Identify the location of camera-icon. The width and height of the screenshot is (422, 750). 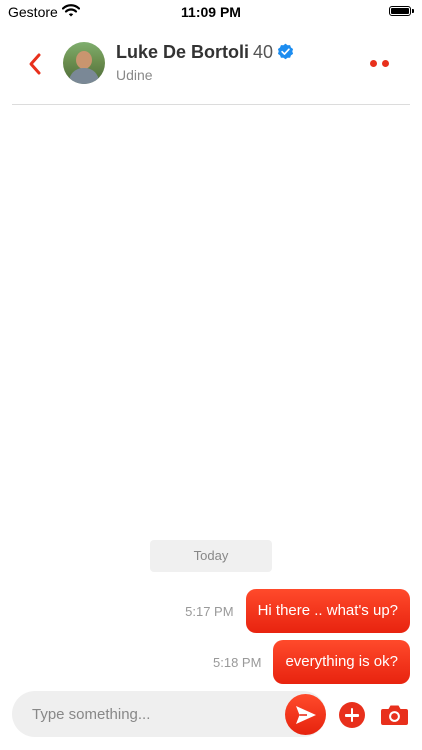
(394, 715).